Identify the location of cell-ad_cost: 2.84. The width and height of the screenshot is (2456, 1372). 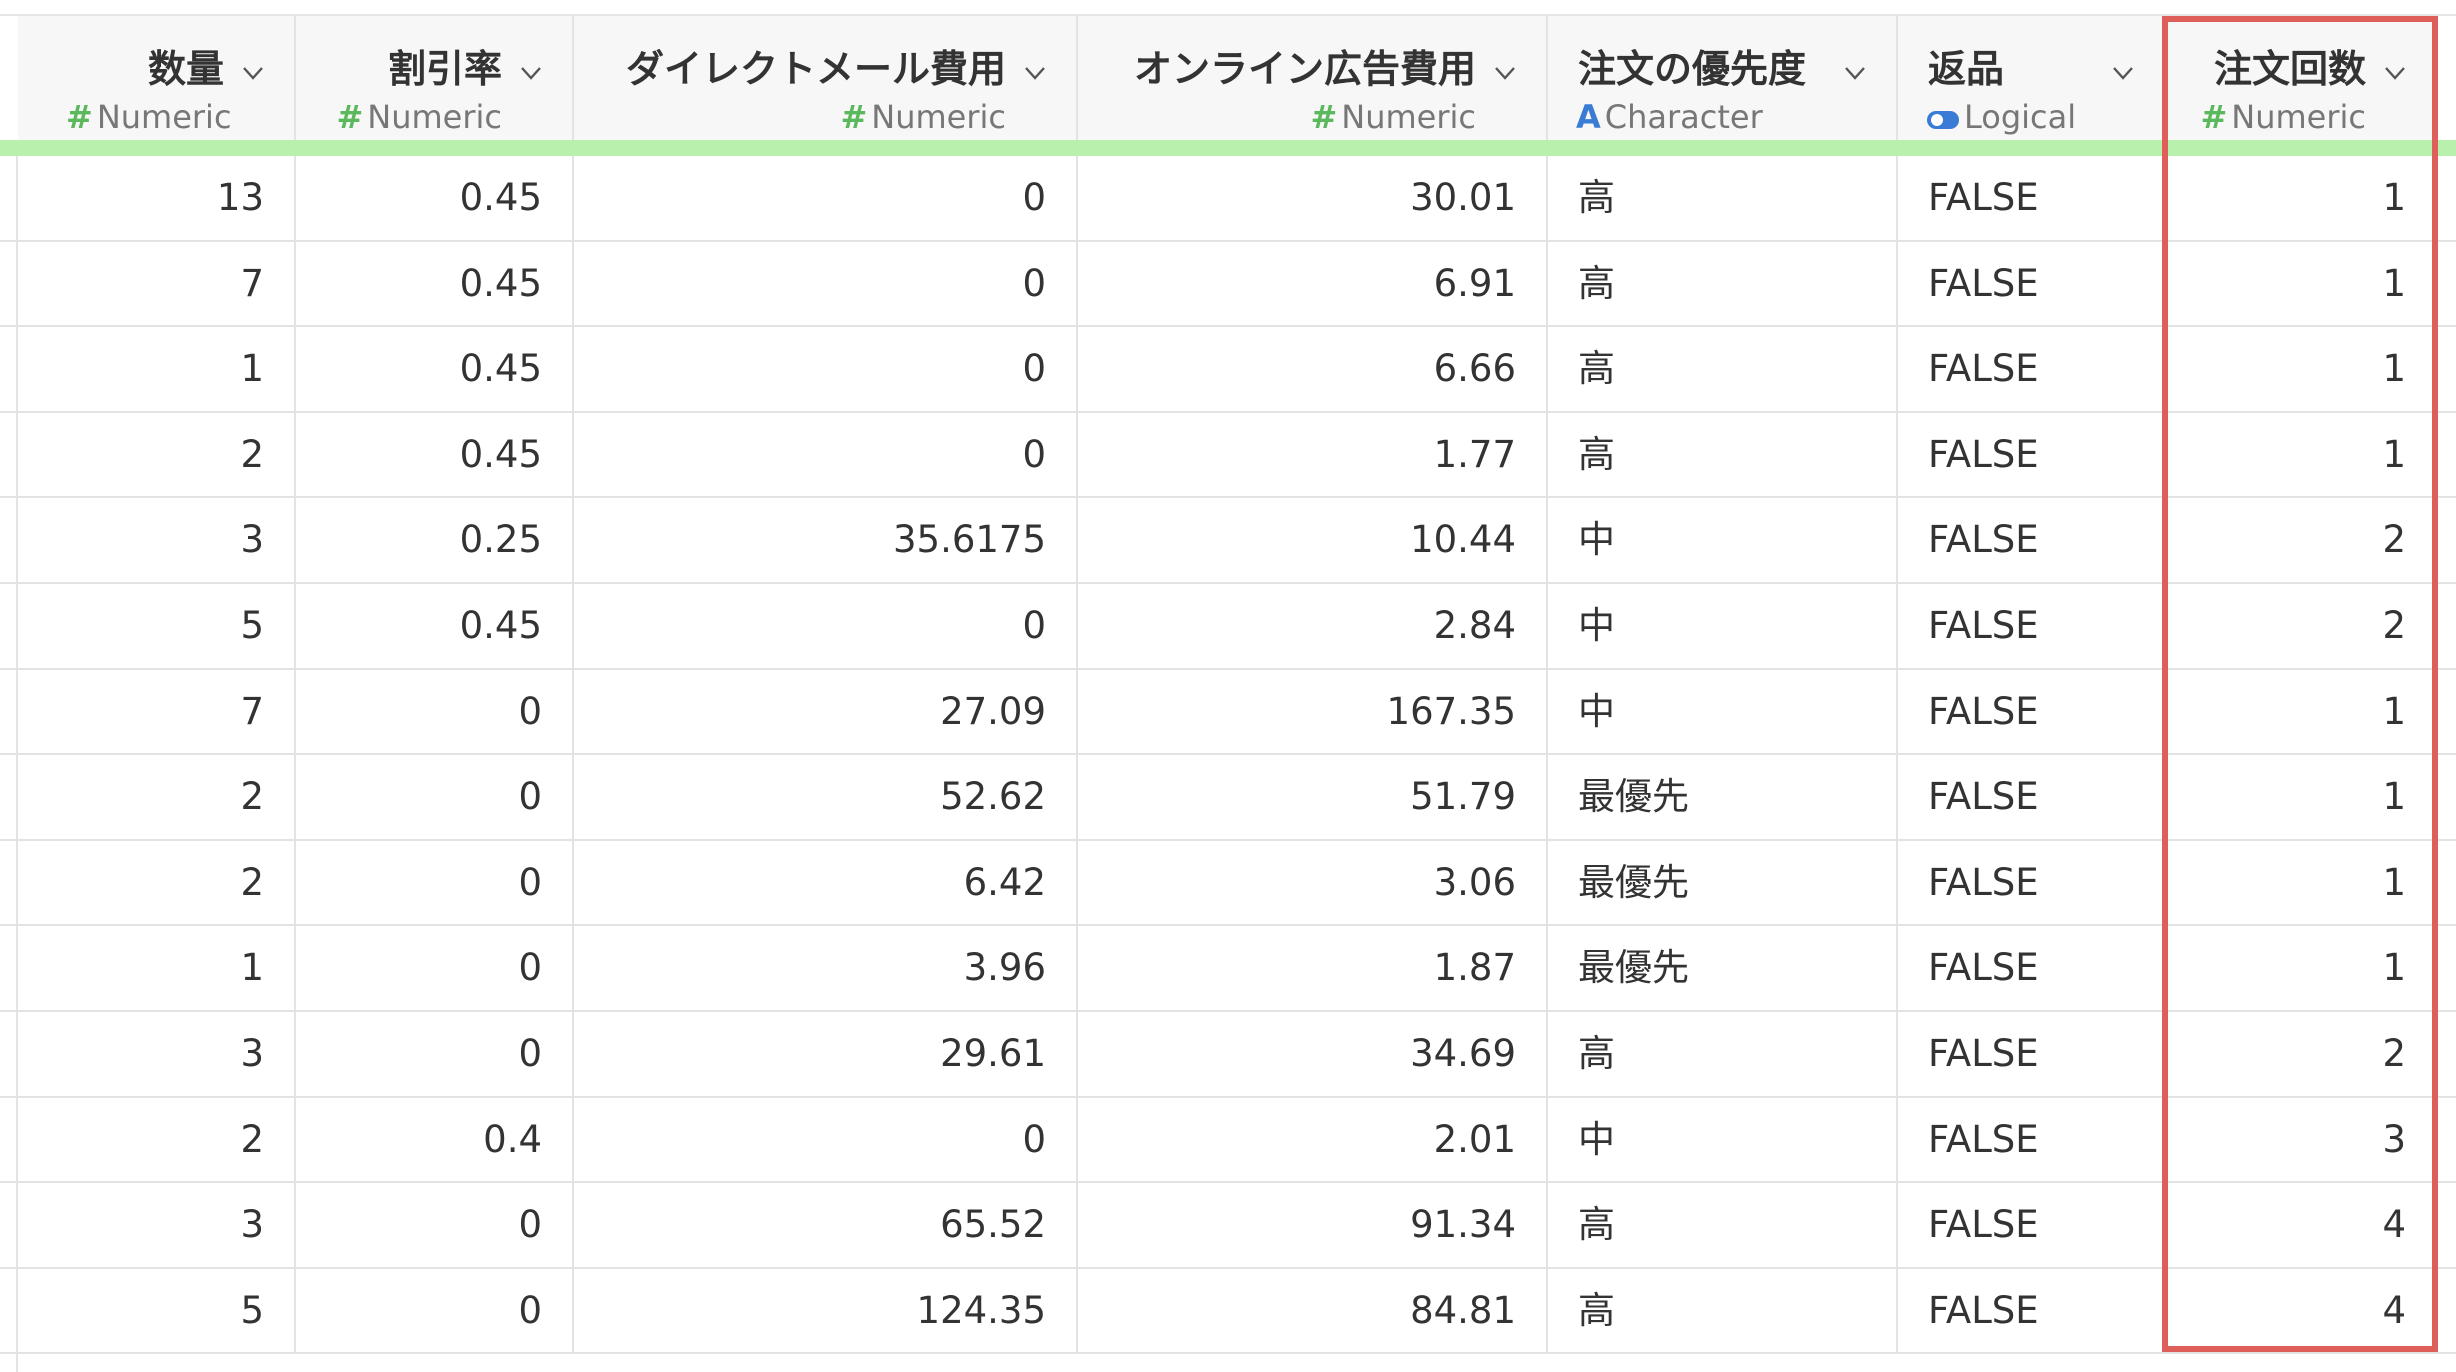
(1313, 625).